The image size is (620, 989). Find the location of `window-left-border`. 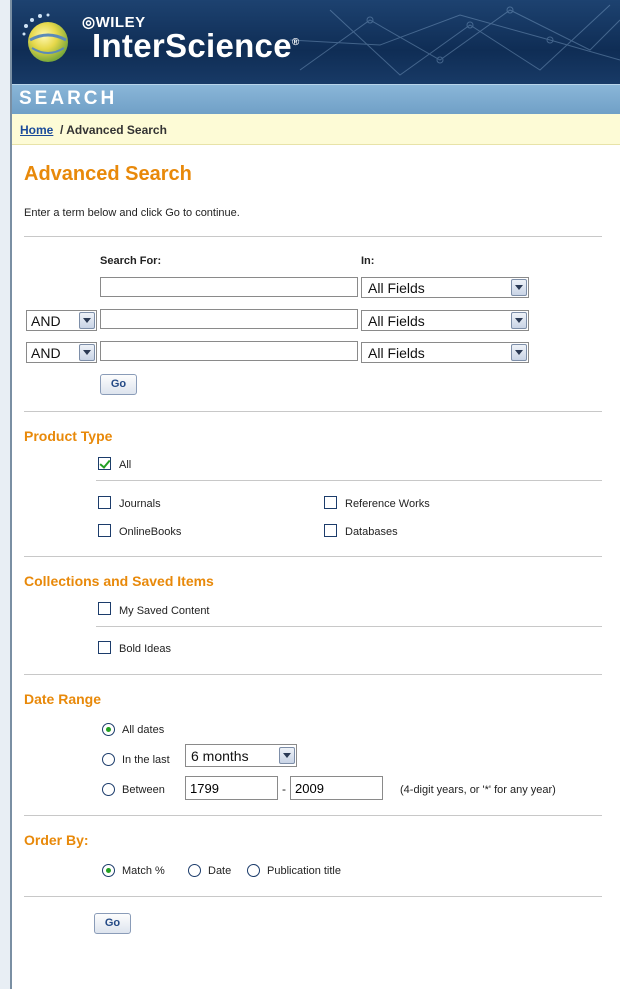

window-left-border is located at coordinates (6, 494).